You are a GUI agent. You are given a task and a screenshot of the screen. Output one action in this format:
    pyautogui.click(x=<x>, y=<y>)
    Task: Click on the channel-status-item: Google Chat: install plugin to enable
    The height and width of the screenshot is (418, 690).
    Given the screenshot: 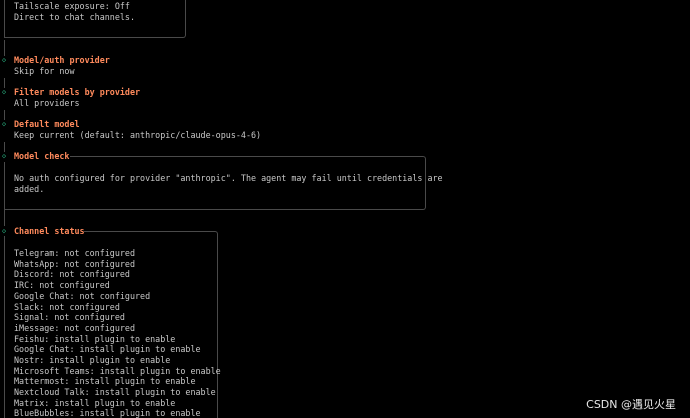 What is the action you would take?
    pyautogui.click(x=107, y=349)
    